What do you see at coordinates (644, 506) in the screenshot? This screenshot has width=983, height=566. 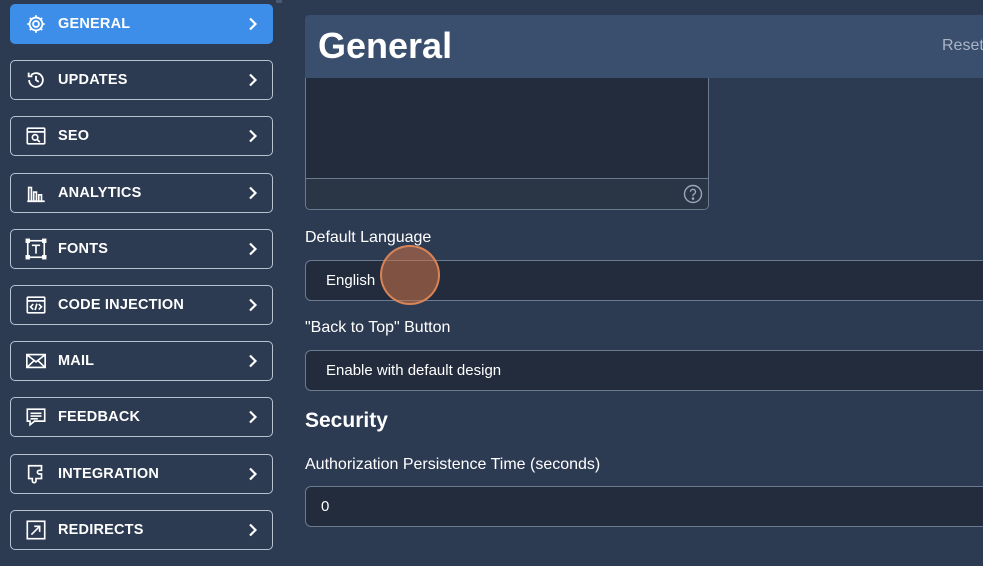 I see `auth-persistence-input: 0` at bounding box center [644, 506].